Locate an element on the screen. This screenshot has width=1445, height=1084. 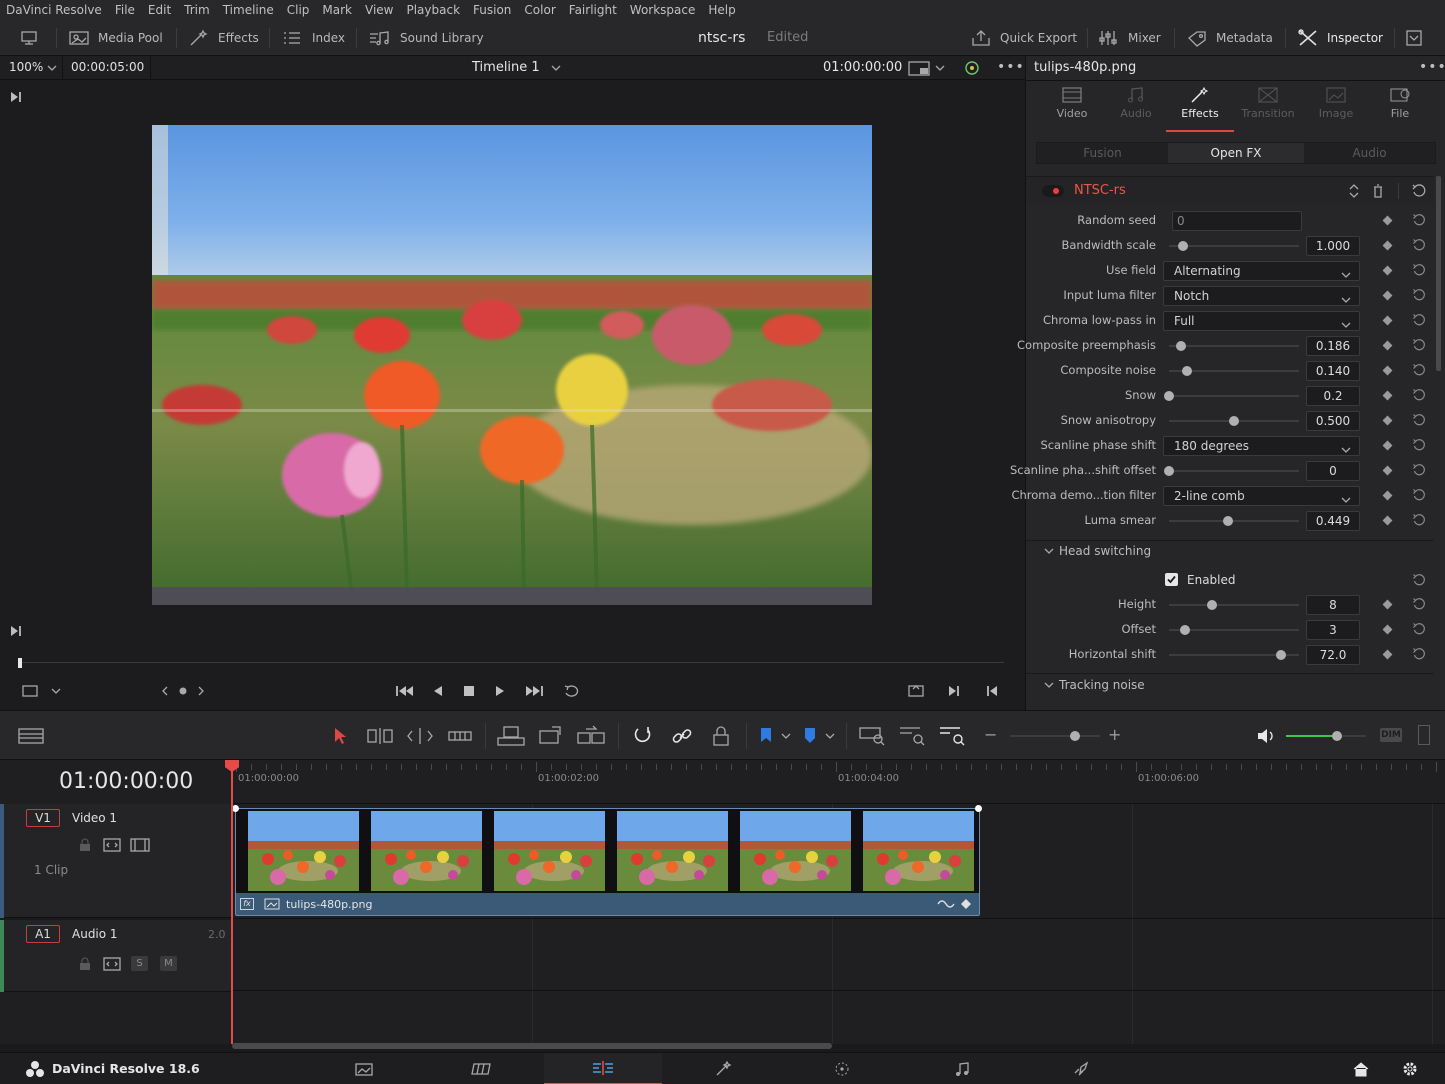
blade-tool-icon is located at coordinates (460, 736).